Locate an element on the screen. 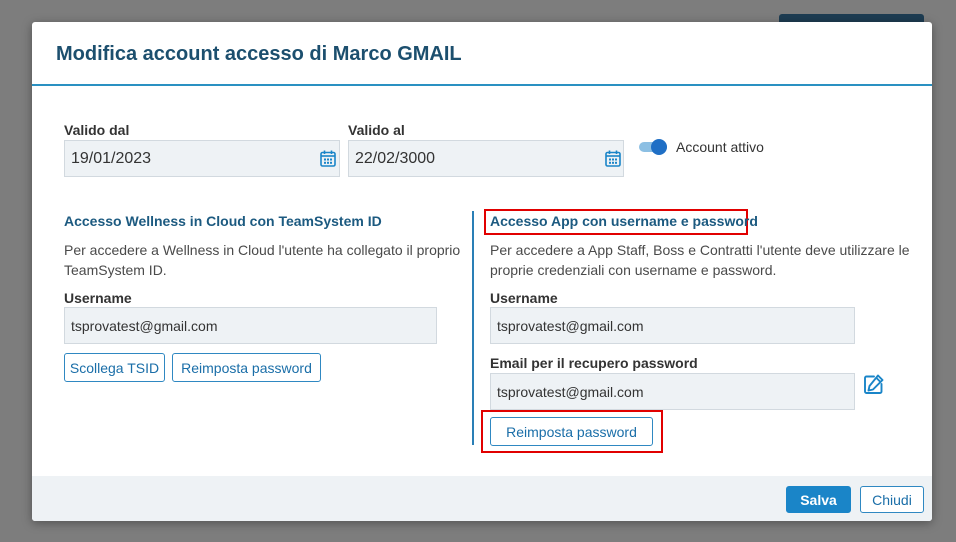  modal-footer: Salva Chiudi is located at coordinates (482, 498).